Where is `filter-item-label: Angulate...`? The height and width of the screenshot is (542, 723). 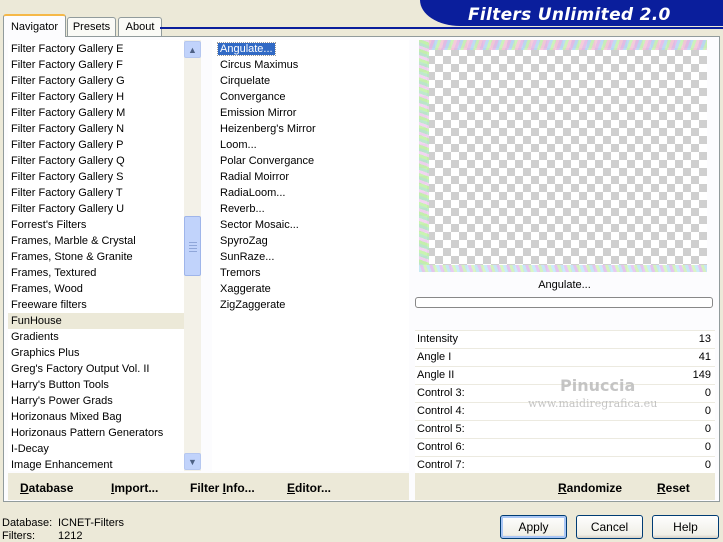
filter-item-label: Angulate... is located at coordinates (246, 49).